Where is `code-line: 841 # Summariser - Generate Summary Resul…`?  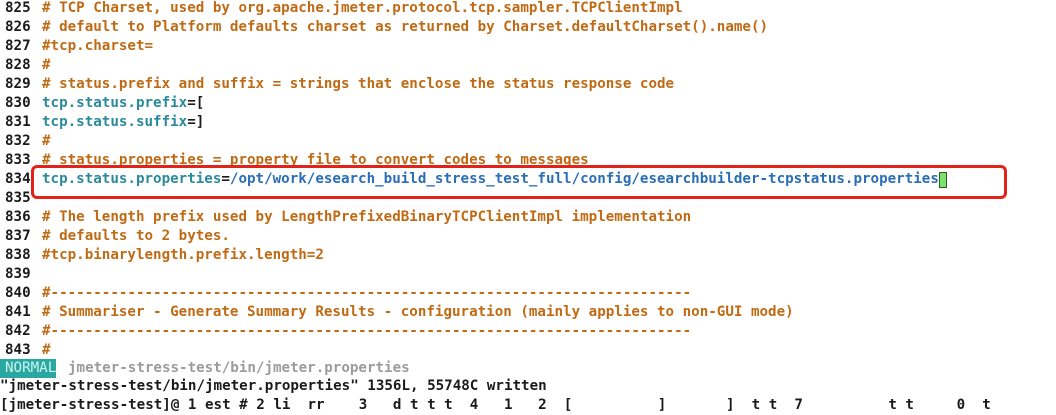 code-line: 841 # Summariser - Generate Summary Resul… is located at coordinates (528, 312).